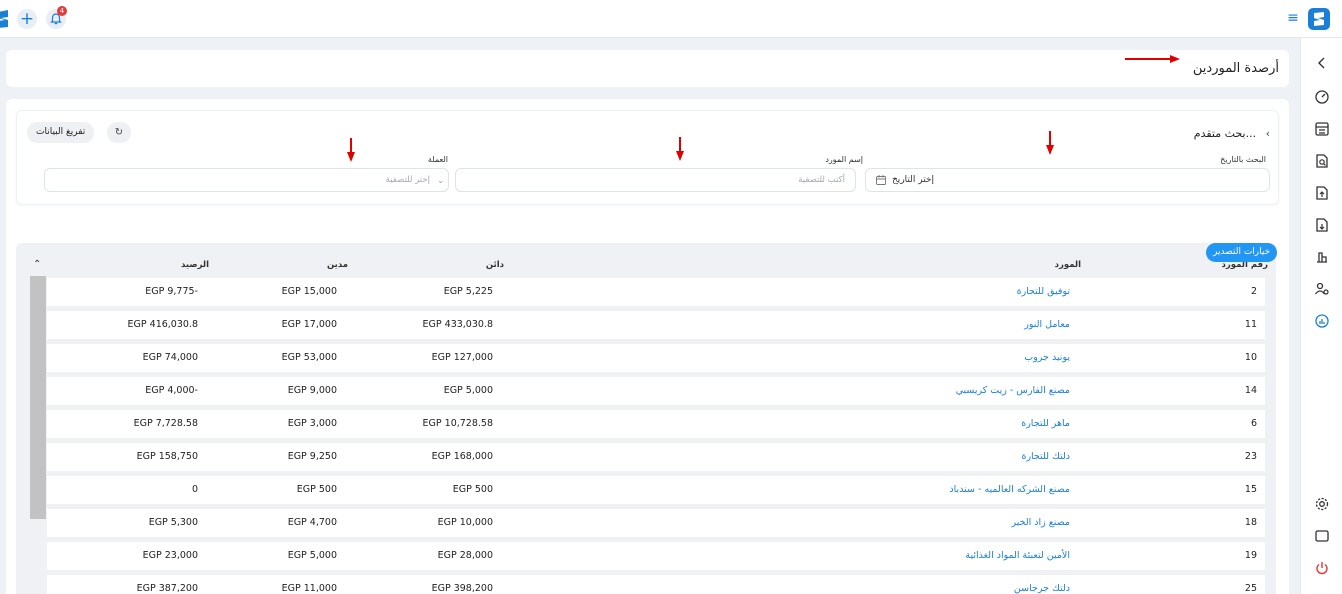  I want to click on supplier-name-link: دلتك للتجارة, so click(1045, 456).